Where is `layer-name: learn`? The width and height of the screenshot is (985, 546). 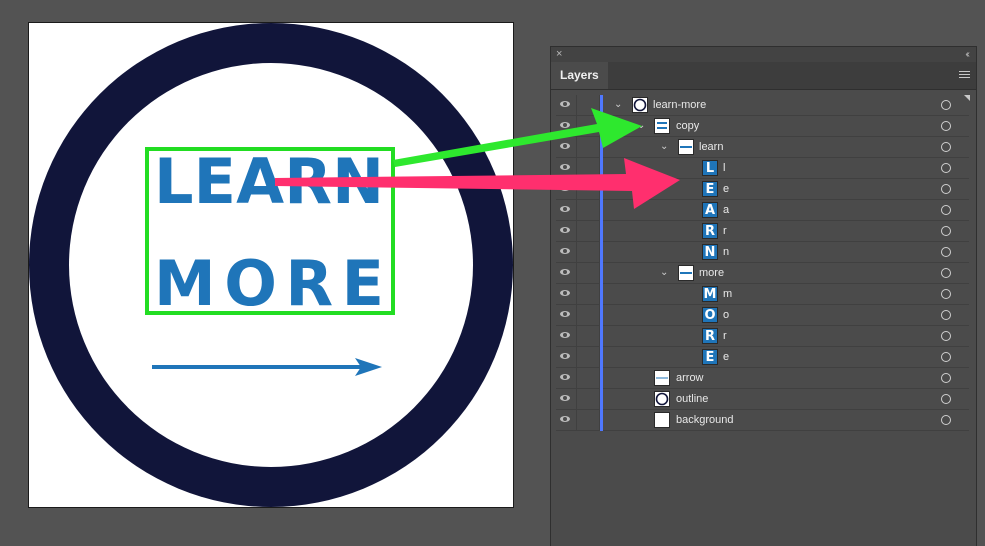
layer-name: learn is located at coordinates (711, 147).